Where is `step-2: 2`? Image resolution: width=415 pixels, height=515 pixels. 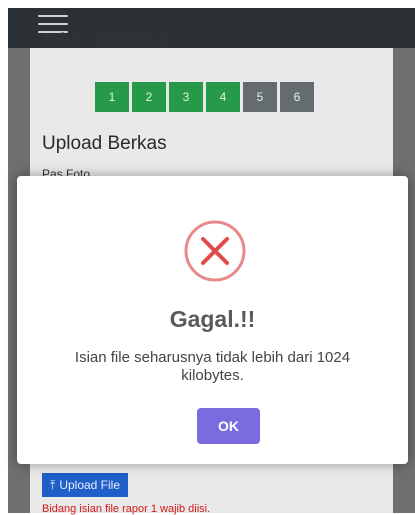 step-2: 2 is located at coordinates (149, 97).